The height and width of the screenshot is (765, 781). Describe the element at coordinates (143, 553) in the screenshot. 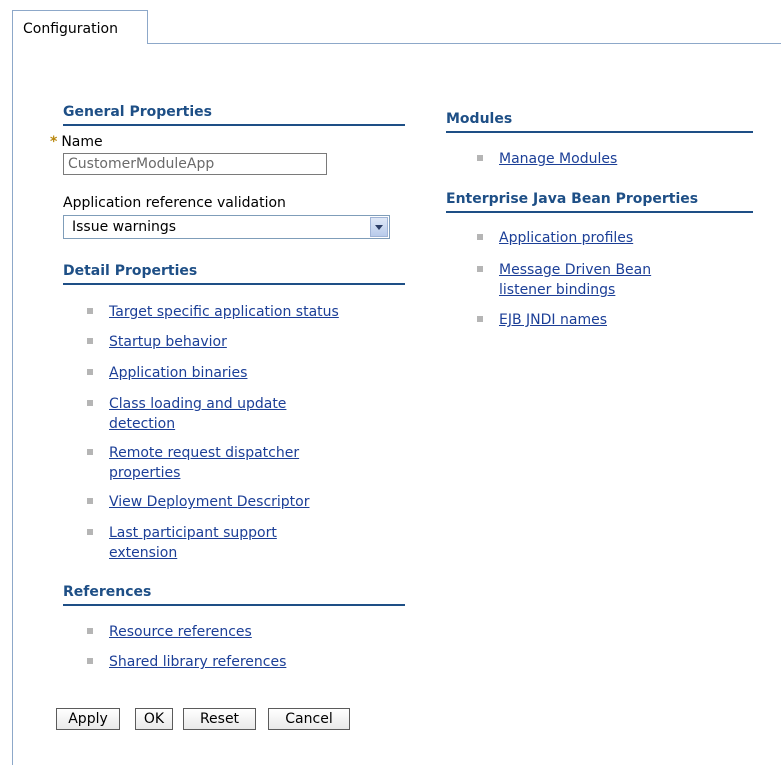

I see `link-last-participant-support-extension-line2: extension` at that location.